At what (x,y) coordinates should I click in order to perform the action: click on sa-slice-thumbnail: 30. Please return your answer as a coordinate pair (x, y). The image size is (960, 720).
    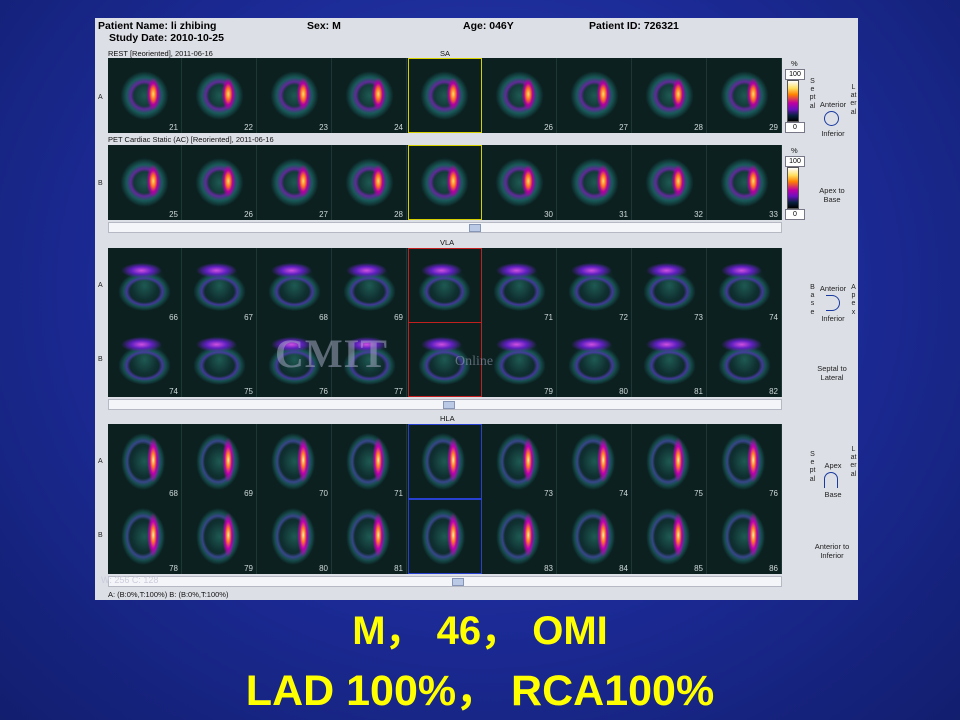
    Looking at the image, I should click on (520, 182).